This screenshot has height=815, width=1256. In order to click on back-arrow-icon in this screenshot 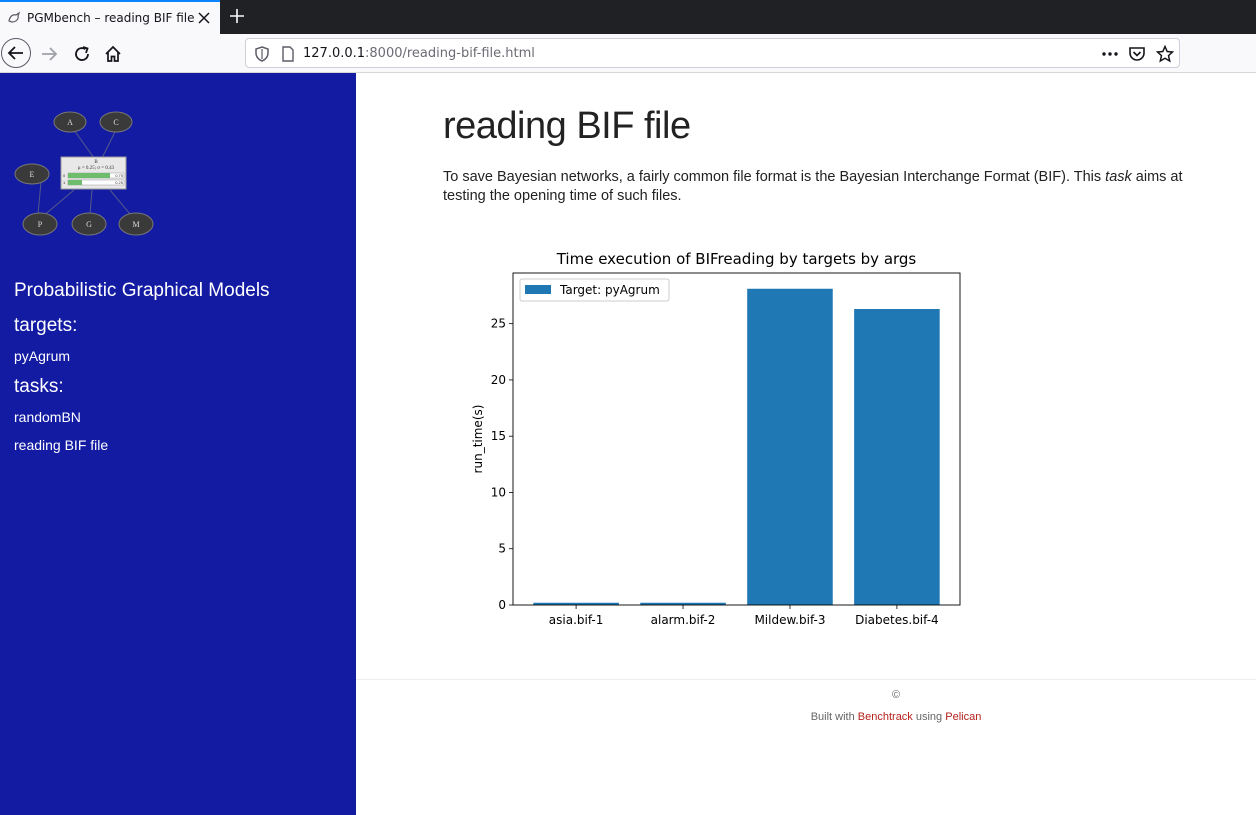, I will do `click(15, 53)`.